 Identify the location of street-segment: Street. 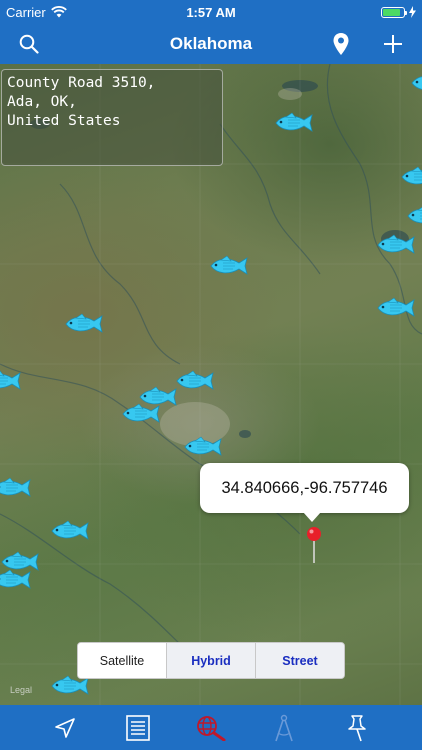
(300, 660).